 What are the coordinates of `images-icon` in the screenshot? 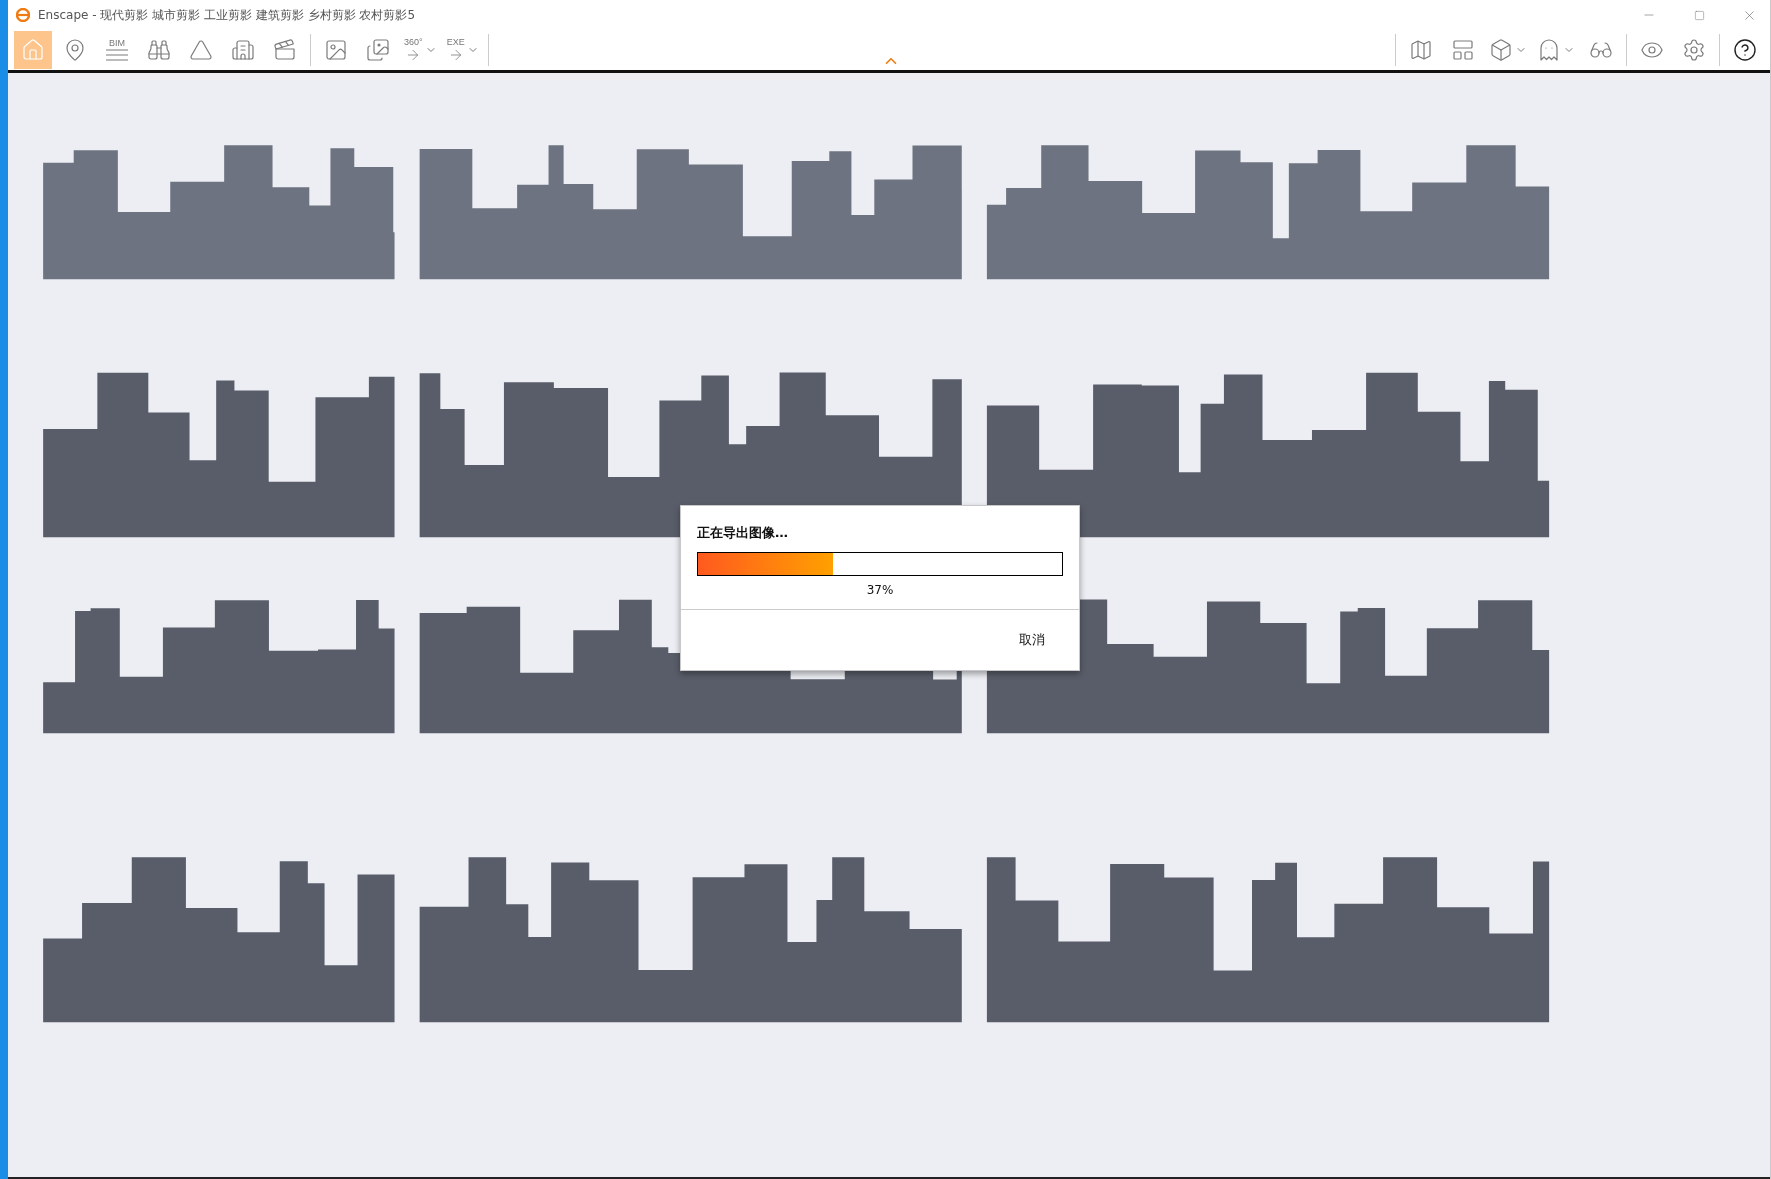 It's located at (378, 50).